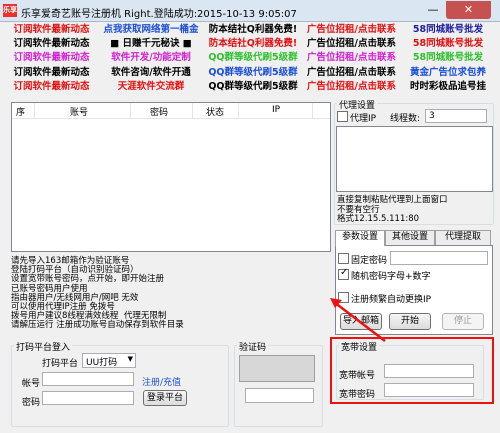  What do you see at coordinates (151, 87) in the screenshot?
I see `ad-link: 天涯软件交流群` at bounding box center [151, 87].